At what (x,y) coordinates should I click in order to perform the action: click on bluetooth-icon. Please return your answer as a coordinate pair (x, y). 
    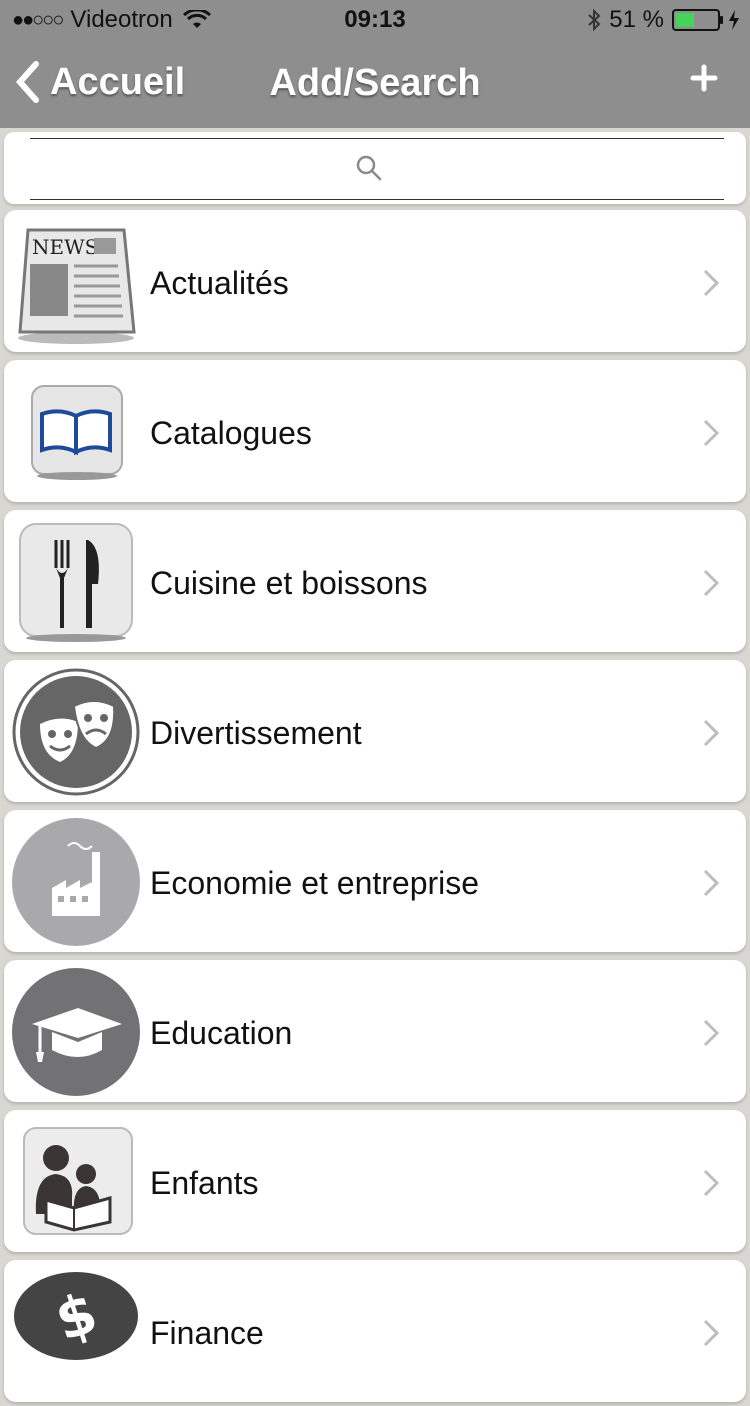
    Looking at the image, I should click on (594, 20).